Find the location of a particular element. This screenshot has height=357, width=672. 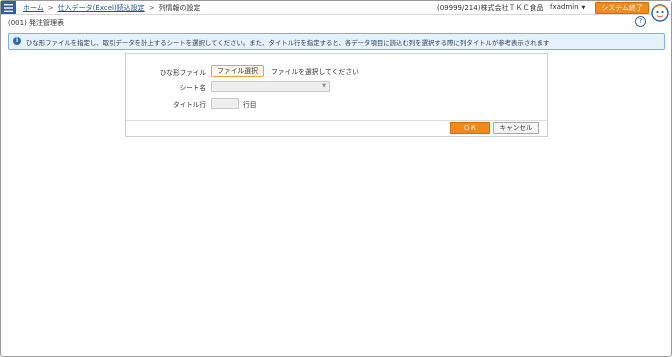

info-icon: i is located at coordinates (17, 41).